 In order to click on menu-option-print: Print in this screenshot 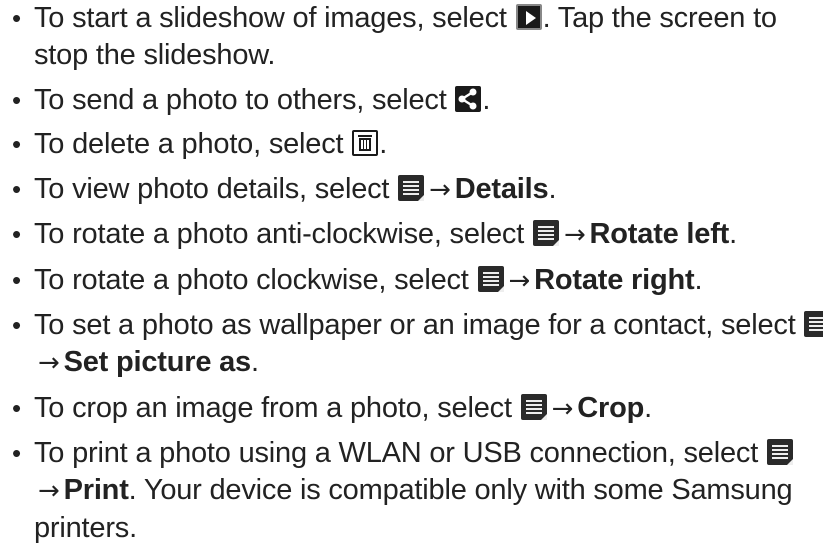, I will do `click(96, 490)`.